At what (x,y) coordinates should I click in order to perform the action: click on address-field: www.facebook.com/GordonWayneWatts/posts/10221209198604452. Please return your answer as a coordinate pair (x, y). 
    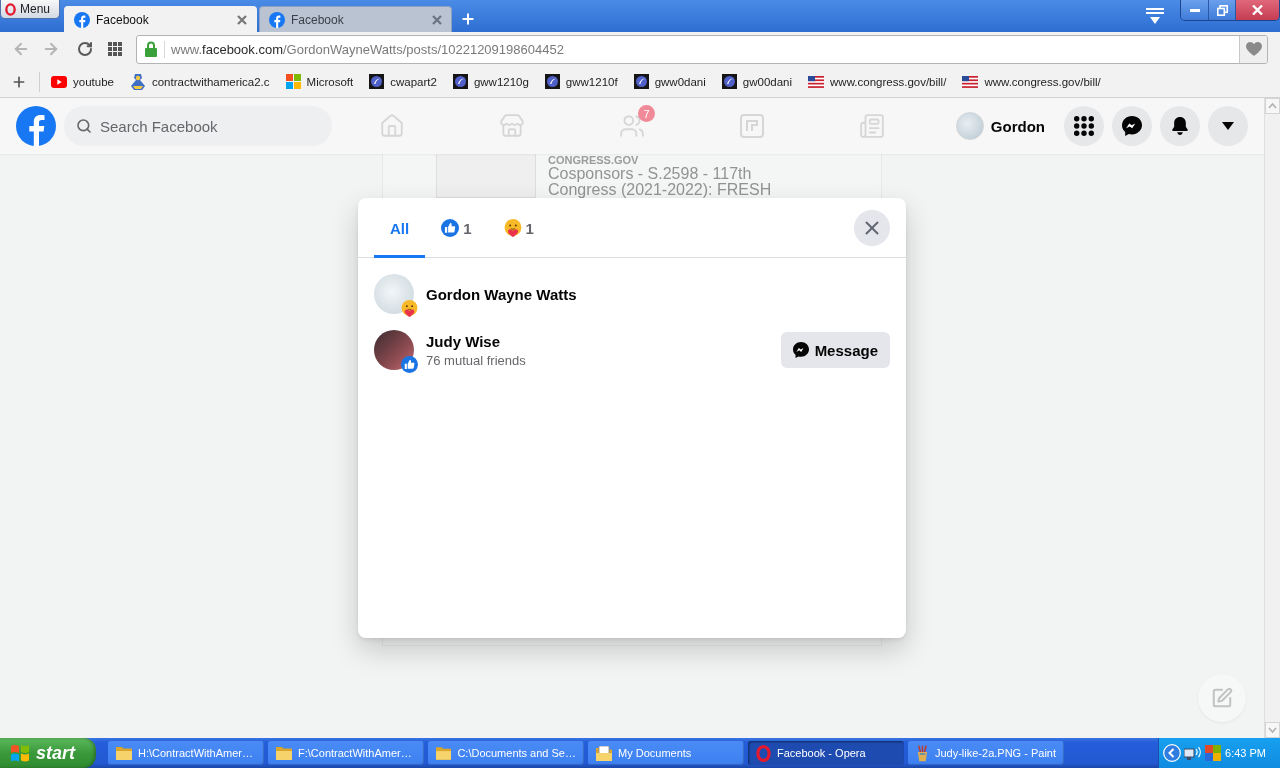
    Looking at the image, I should click on (702, 49).